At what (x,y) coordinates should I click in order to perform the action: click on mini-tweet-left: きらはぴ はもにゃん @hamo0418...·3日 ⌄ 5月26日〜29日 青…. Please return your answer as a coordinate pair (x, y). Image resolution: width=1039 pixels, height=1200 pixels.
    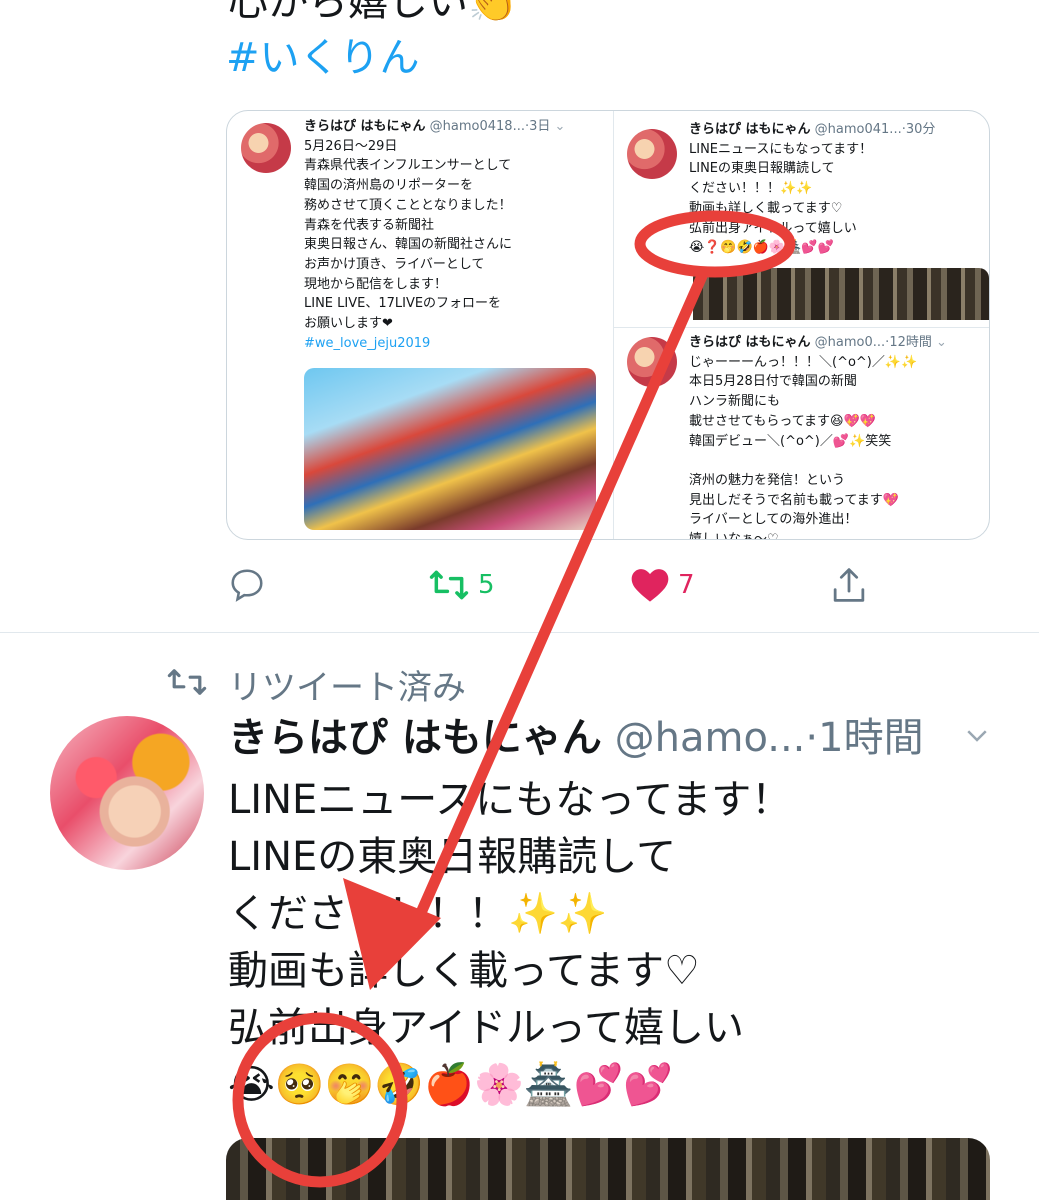
    Looking at the image, I should click on (434, 235).